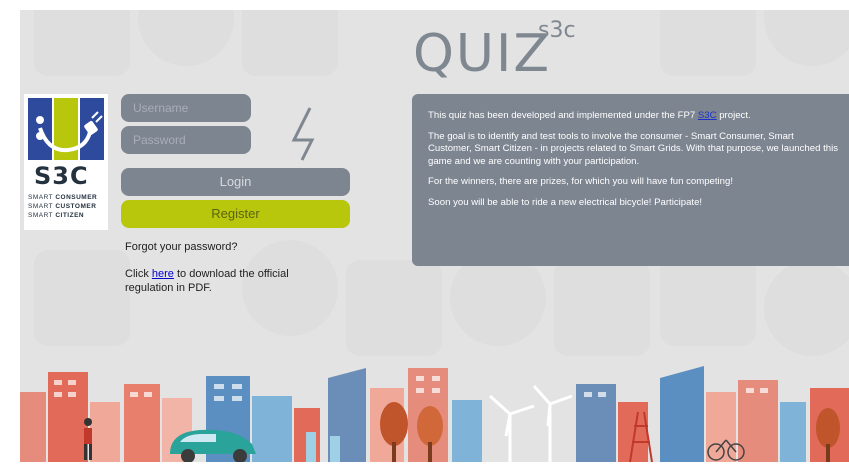 This screenshot has width=849, height=472. Describe the element at coordinates (186, 108) in the screenshot. I see `username-input` at that location.